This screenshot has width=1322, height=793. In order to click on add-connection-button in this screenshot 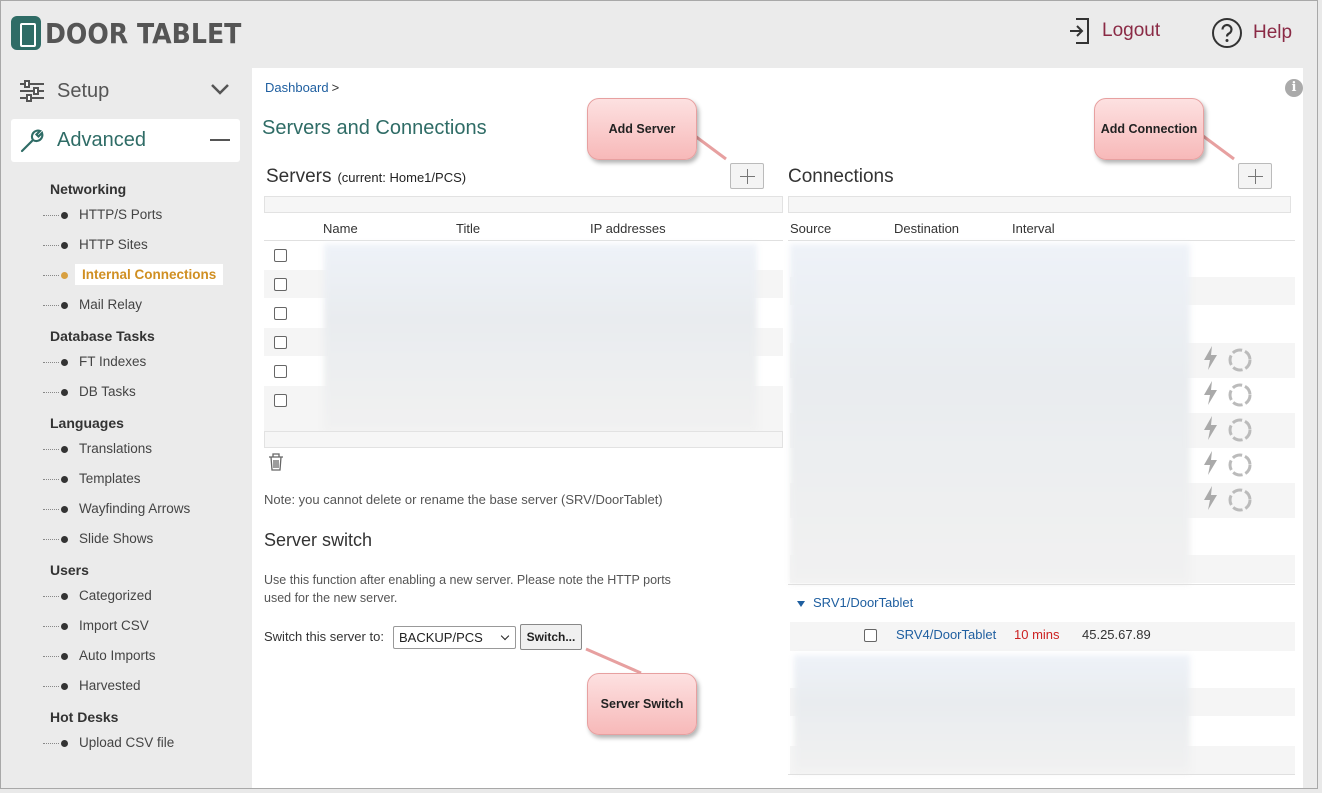, I will do `click(1255, 176)`.